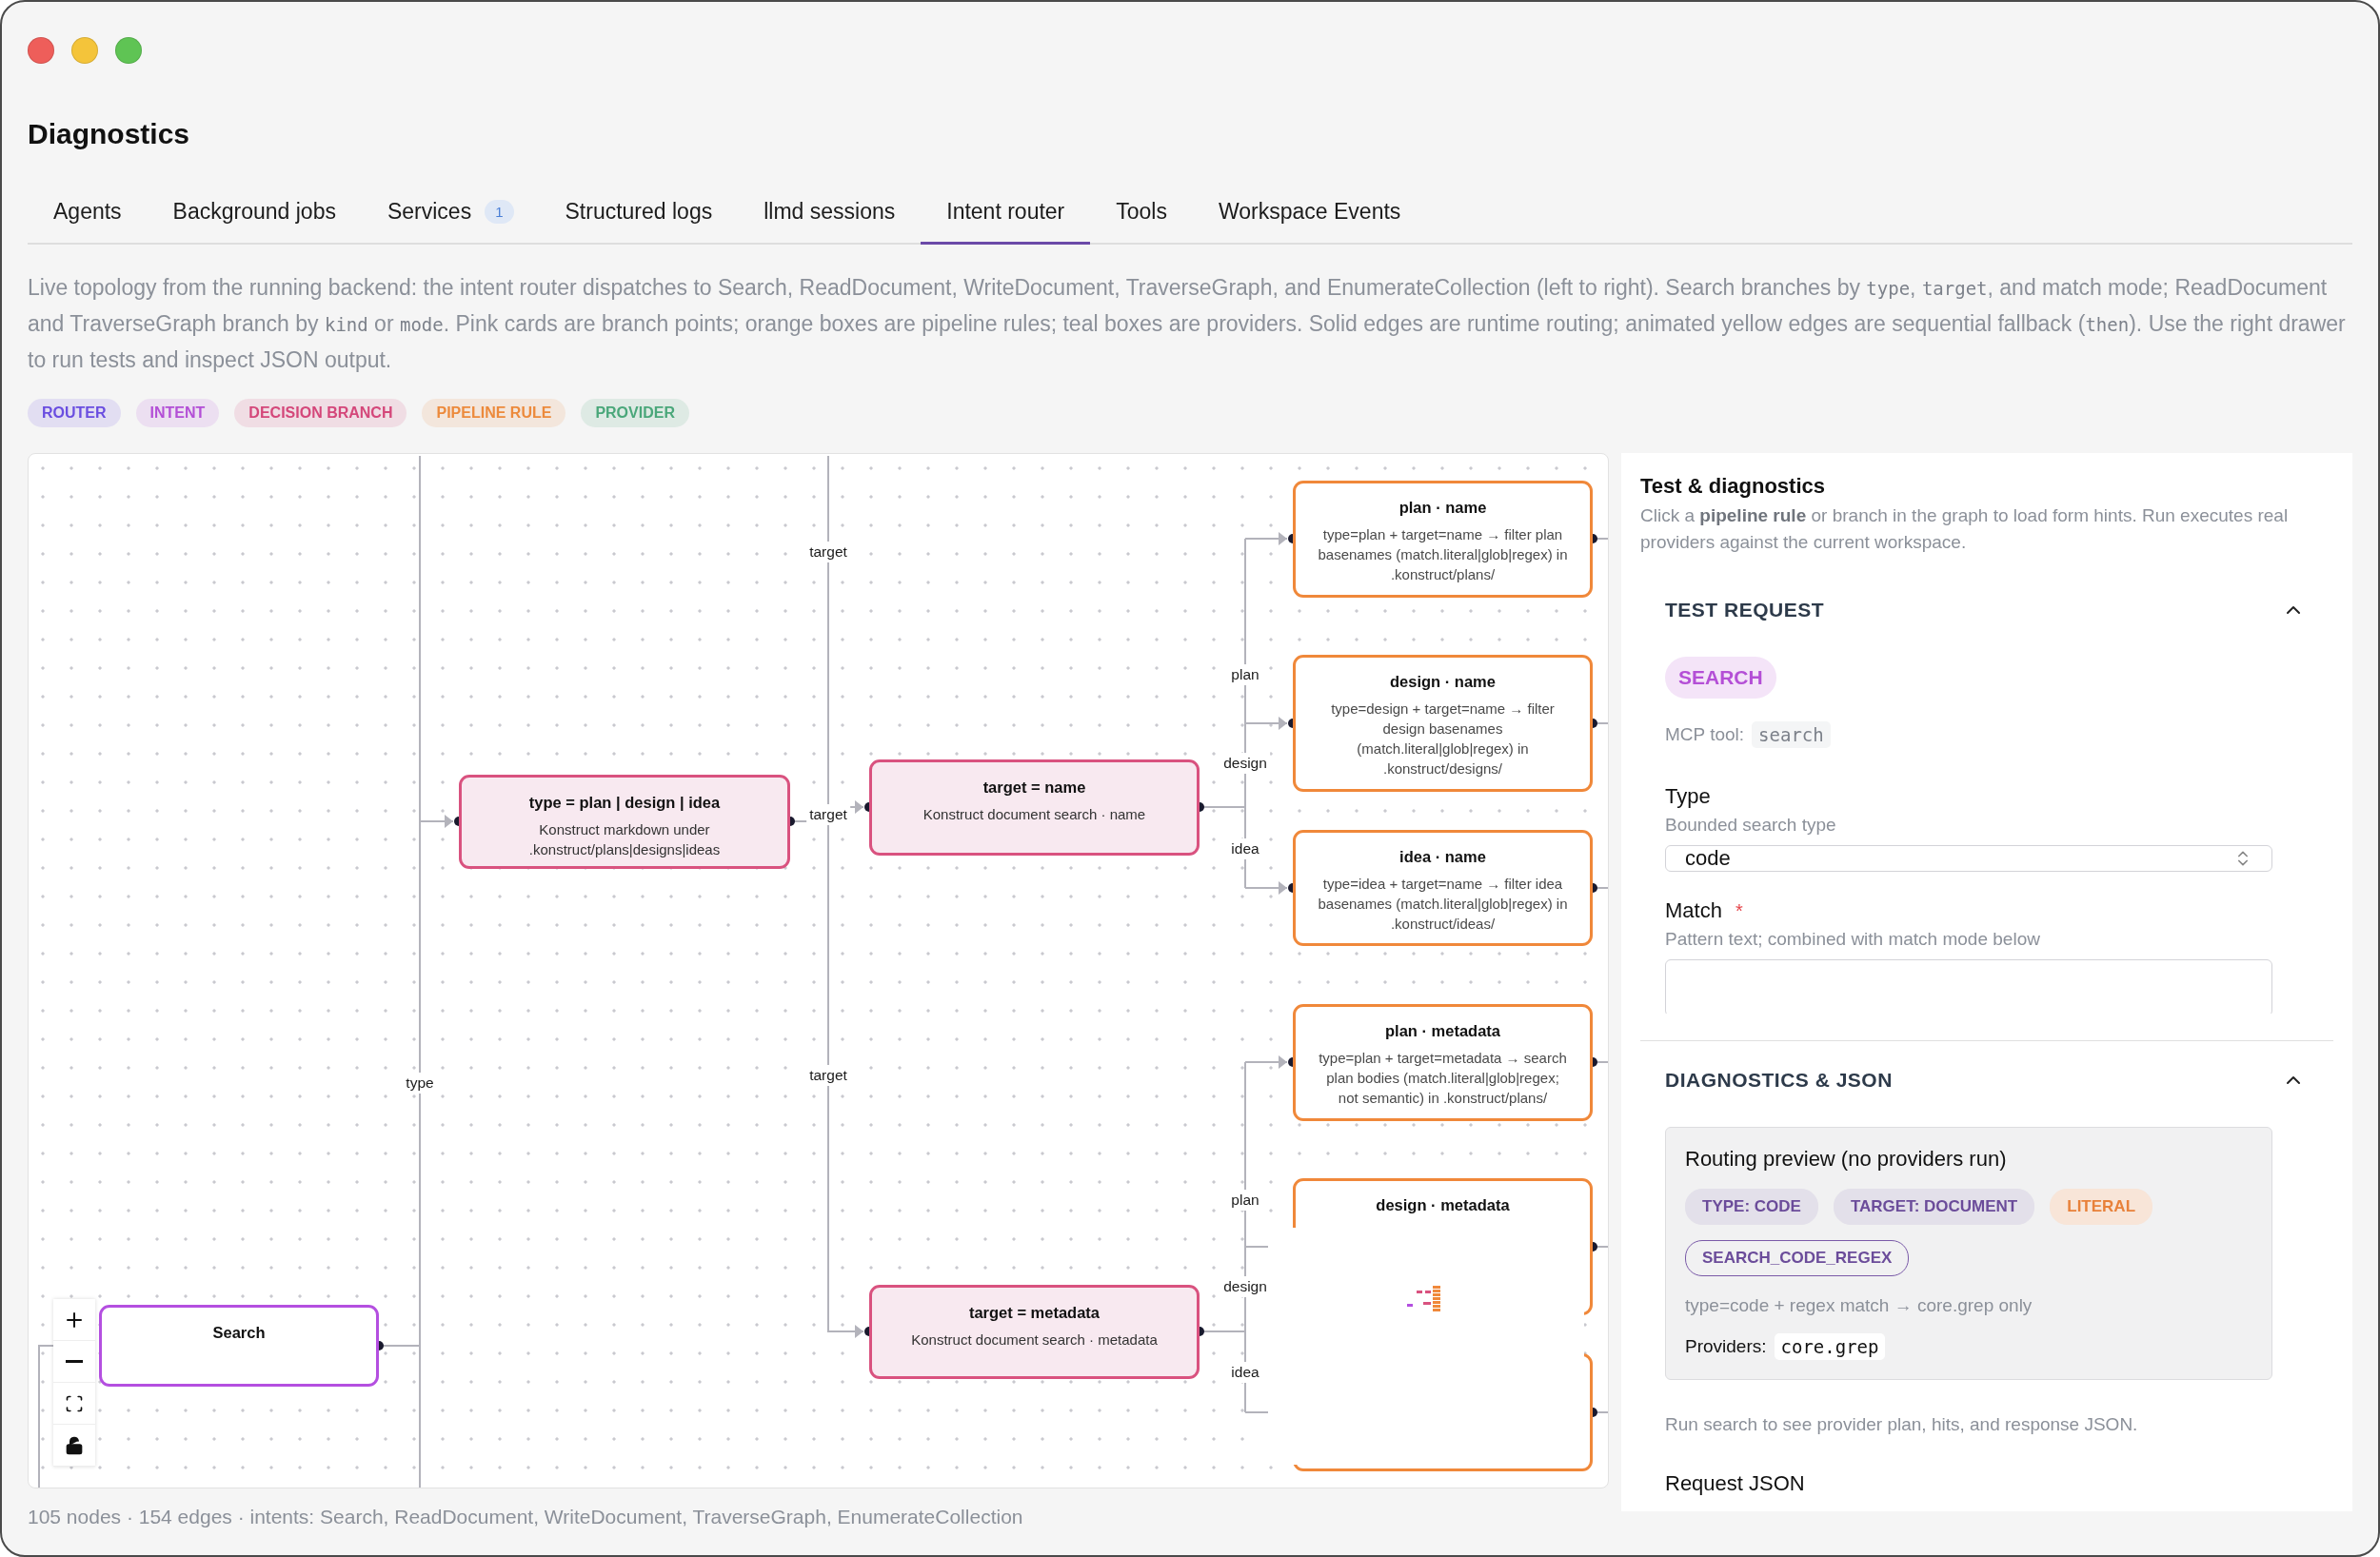  Describe the element at coordinates (1443, 739) in the screenshot. I see `node-description: type=design + target=name → filter design basenames (match.literal|glob|regex) in .konstruct/designs/` at that location.